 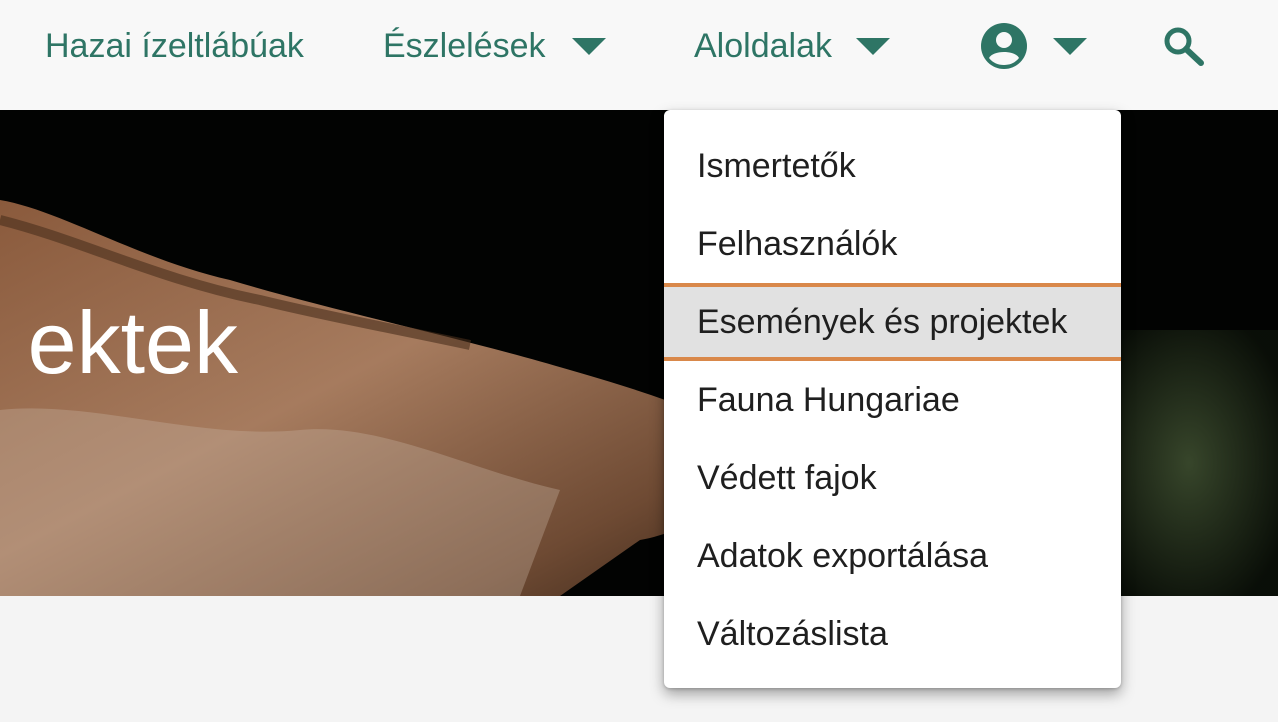 What do you see at coordinates (464, 45) in the screenshot?
I see `nav-observations-label: Észlelések` at bounding box center [464, 45].